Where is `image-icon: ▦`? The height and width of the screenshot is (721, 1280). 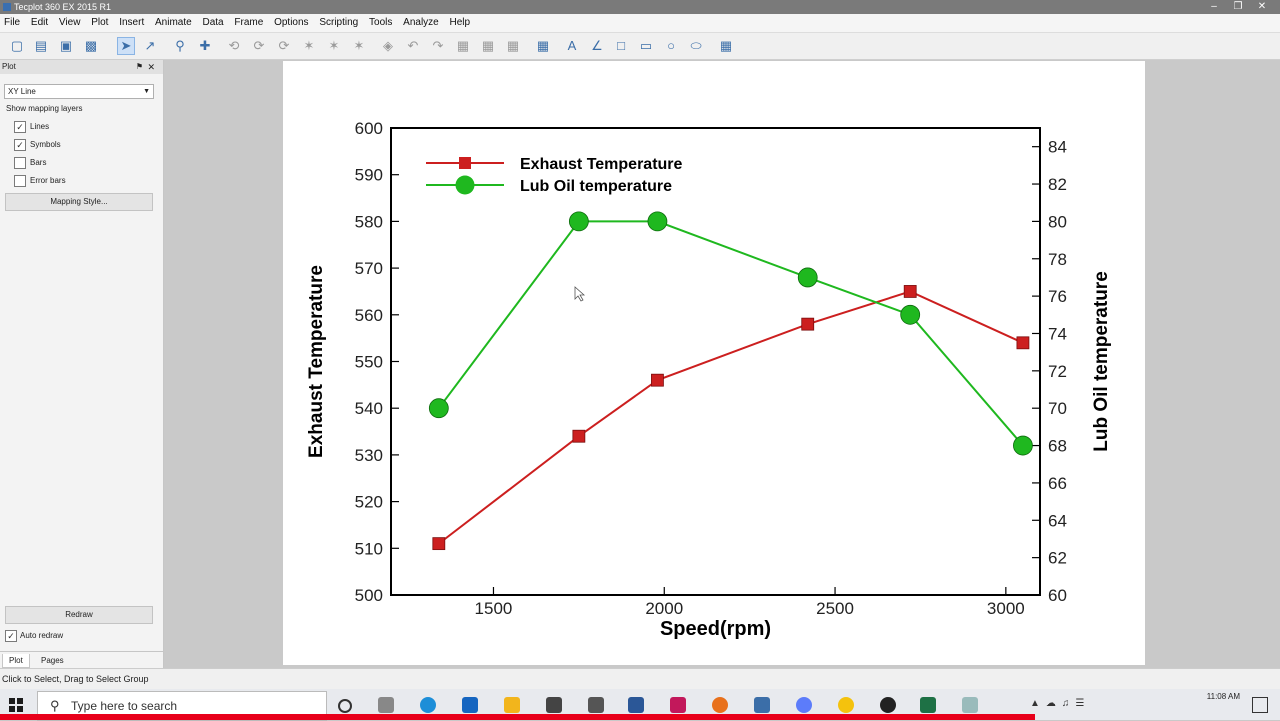 image-icon: ▦ is located at coordinates (726, 46).